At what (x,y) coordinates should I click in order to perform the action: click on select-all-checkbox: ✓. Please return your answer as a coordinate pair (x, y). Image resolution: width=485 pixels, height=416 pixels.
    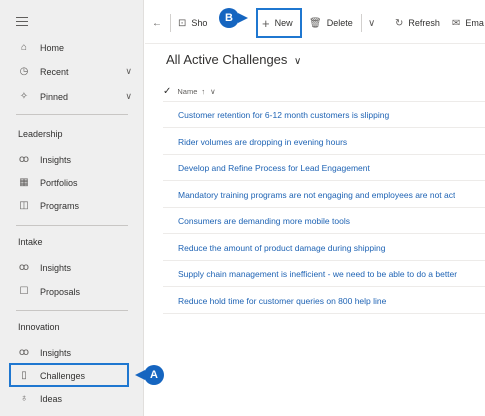
    Looking at the image, I should click on (167, 91).